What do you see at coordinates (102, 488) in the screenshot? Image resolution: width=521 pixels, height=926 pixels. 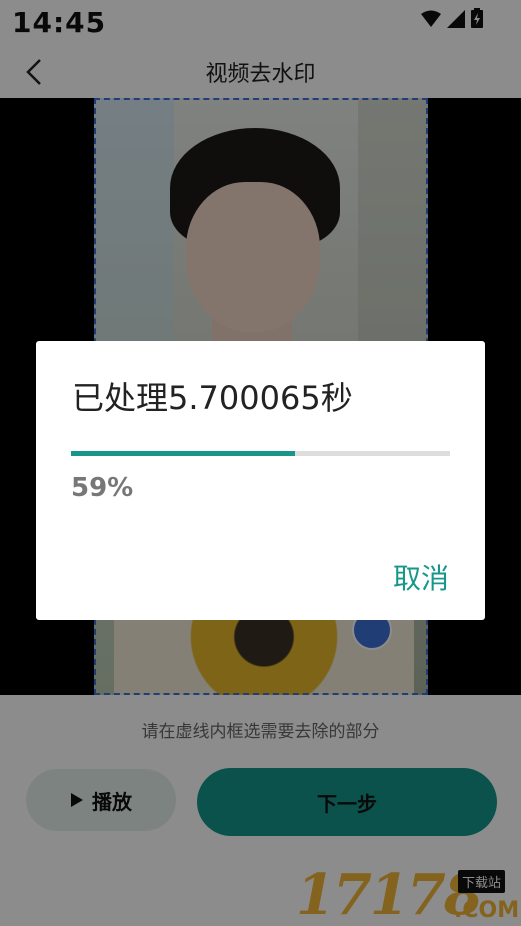 I see `progress-percent: 59%` at bounding box center [102, 488].